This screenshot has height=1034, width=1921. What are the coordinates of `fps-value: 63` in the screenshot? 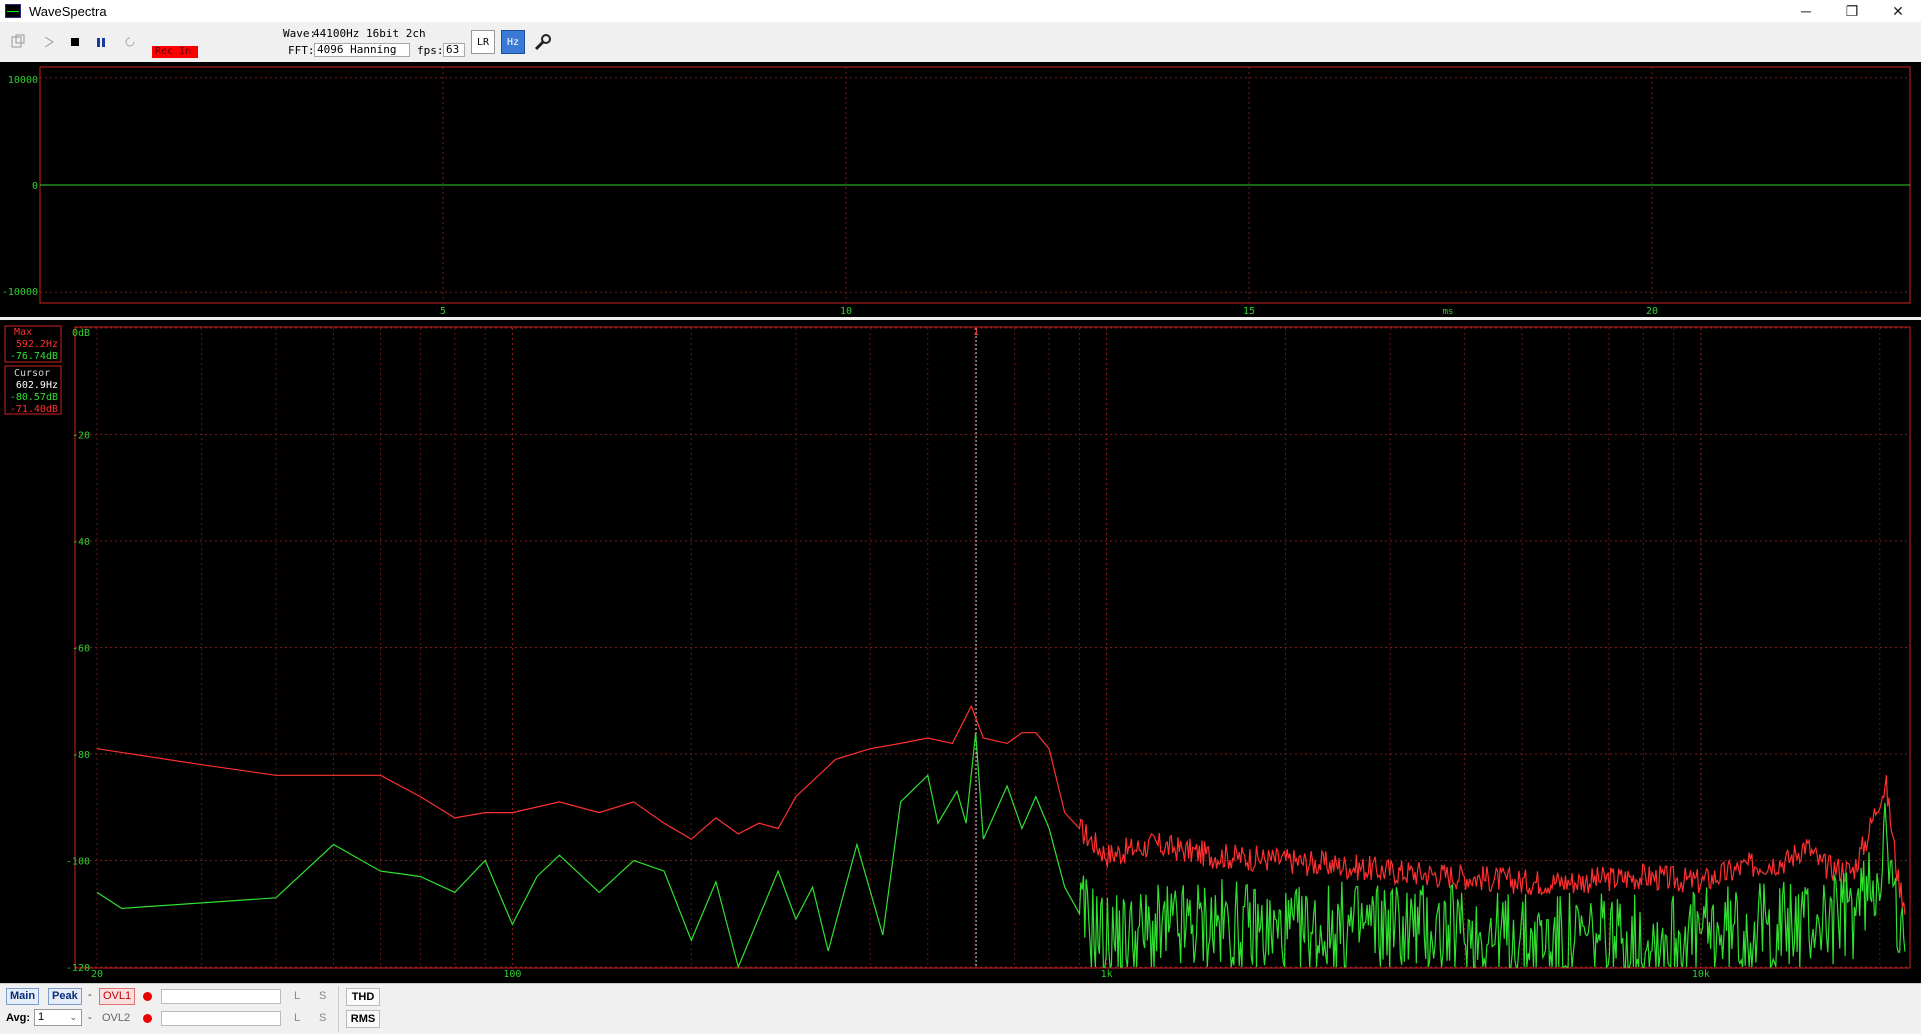 It's located at (454, 50).